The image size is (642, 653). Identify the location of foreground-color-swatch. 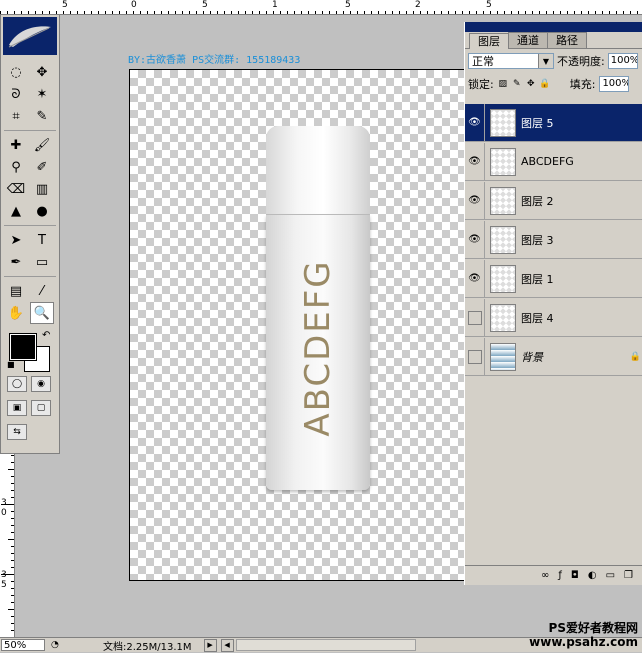
(23, 347).